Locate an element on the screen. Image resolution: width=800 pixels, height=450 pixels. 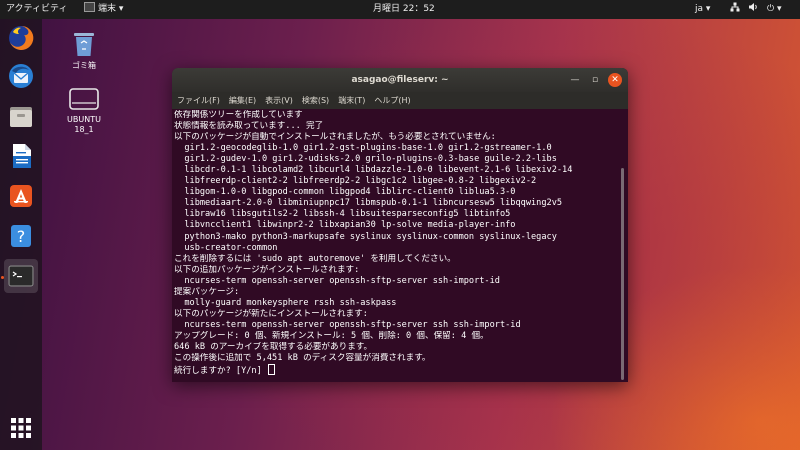
prompt-line: 続行しますか? [Y/n] is located at coordinates (394, 369).